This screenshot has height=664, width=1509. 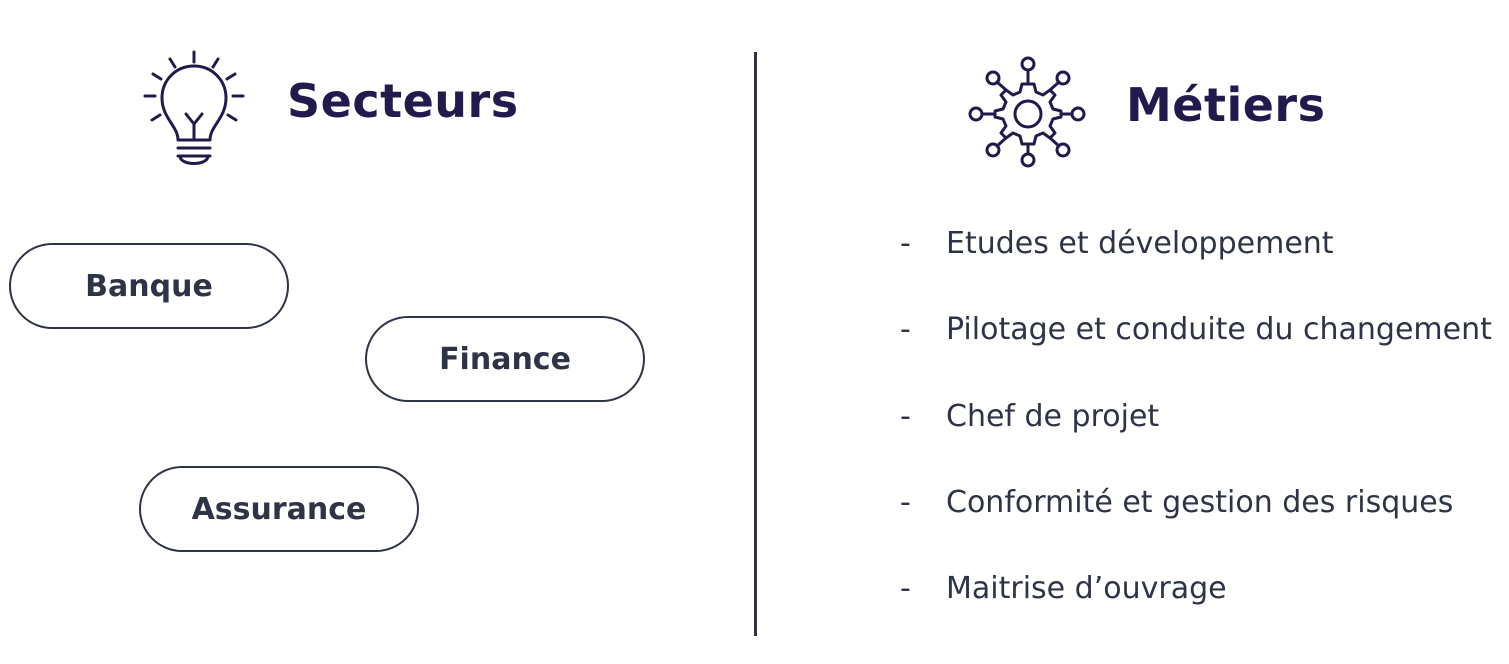 What do you see at coordinates (1200, 502) in the screenshot?
I see `list-item-label: Conformité et gestion des risques` at bounding box center [1200, 502].